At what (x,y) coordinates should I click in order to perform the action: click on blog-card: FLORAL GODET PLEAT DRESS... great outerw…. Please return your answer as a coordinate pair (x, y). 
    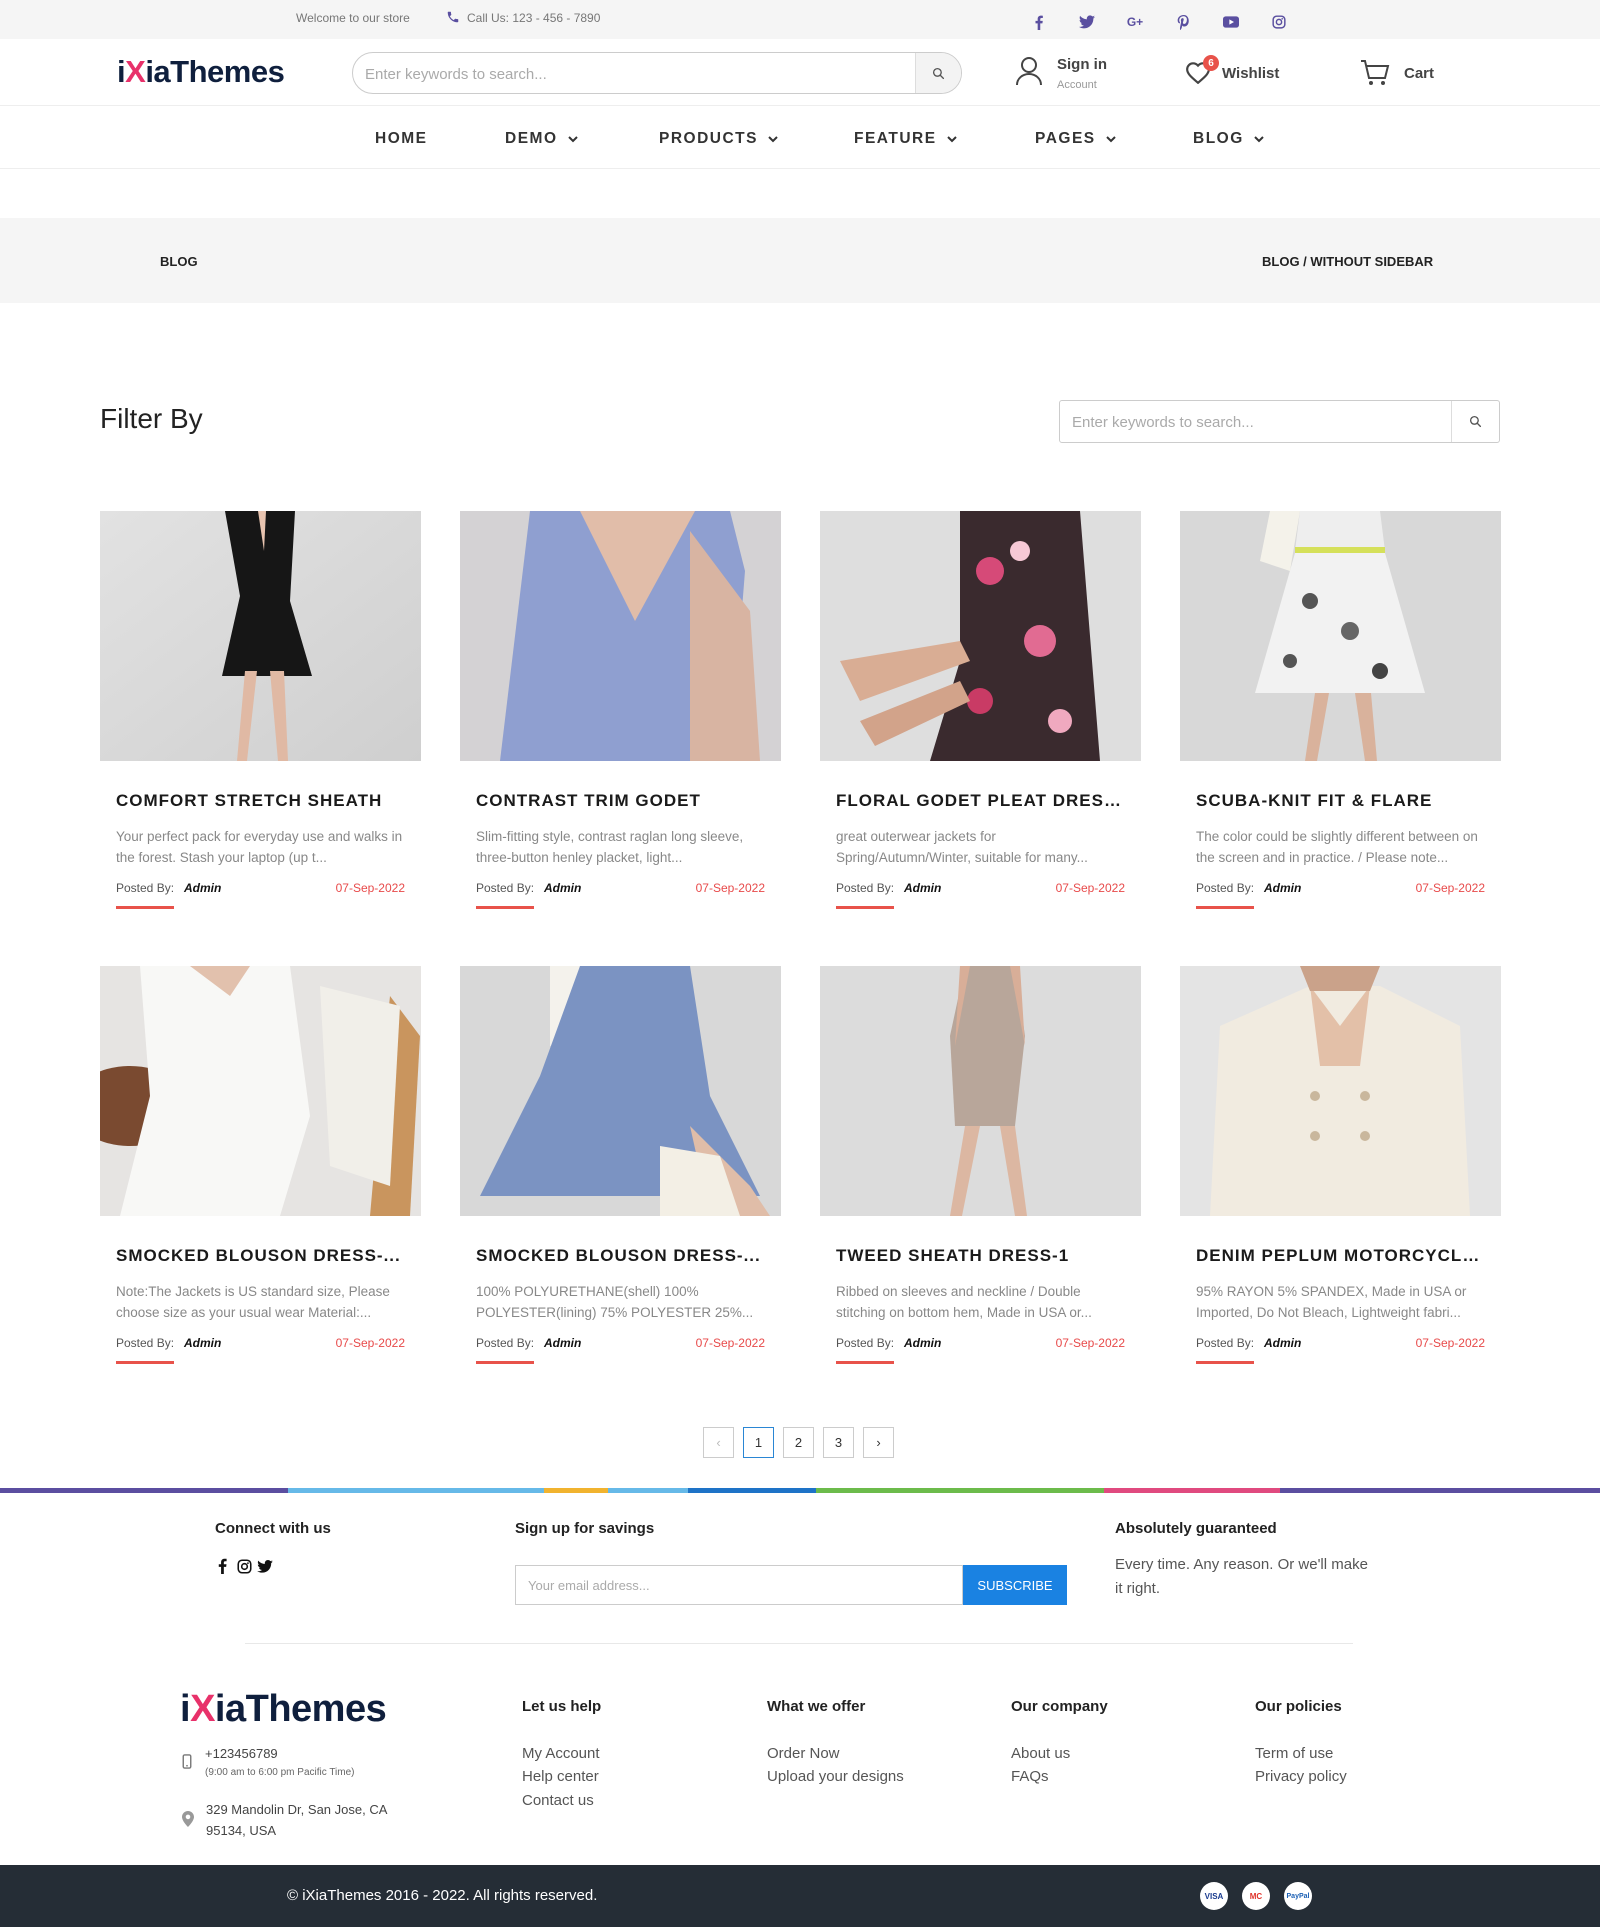
    Looking at the image, I should click on (980, 710).